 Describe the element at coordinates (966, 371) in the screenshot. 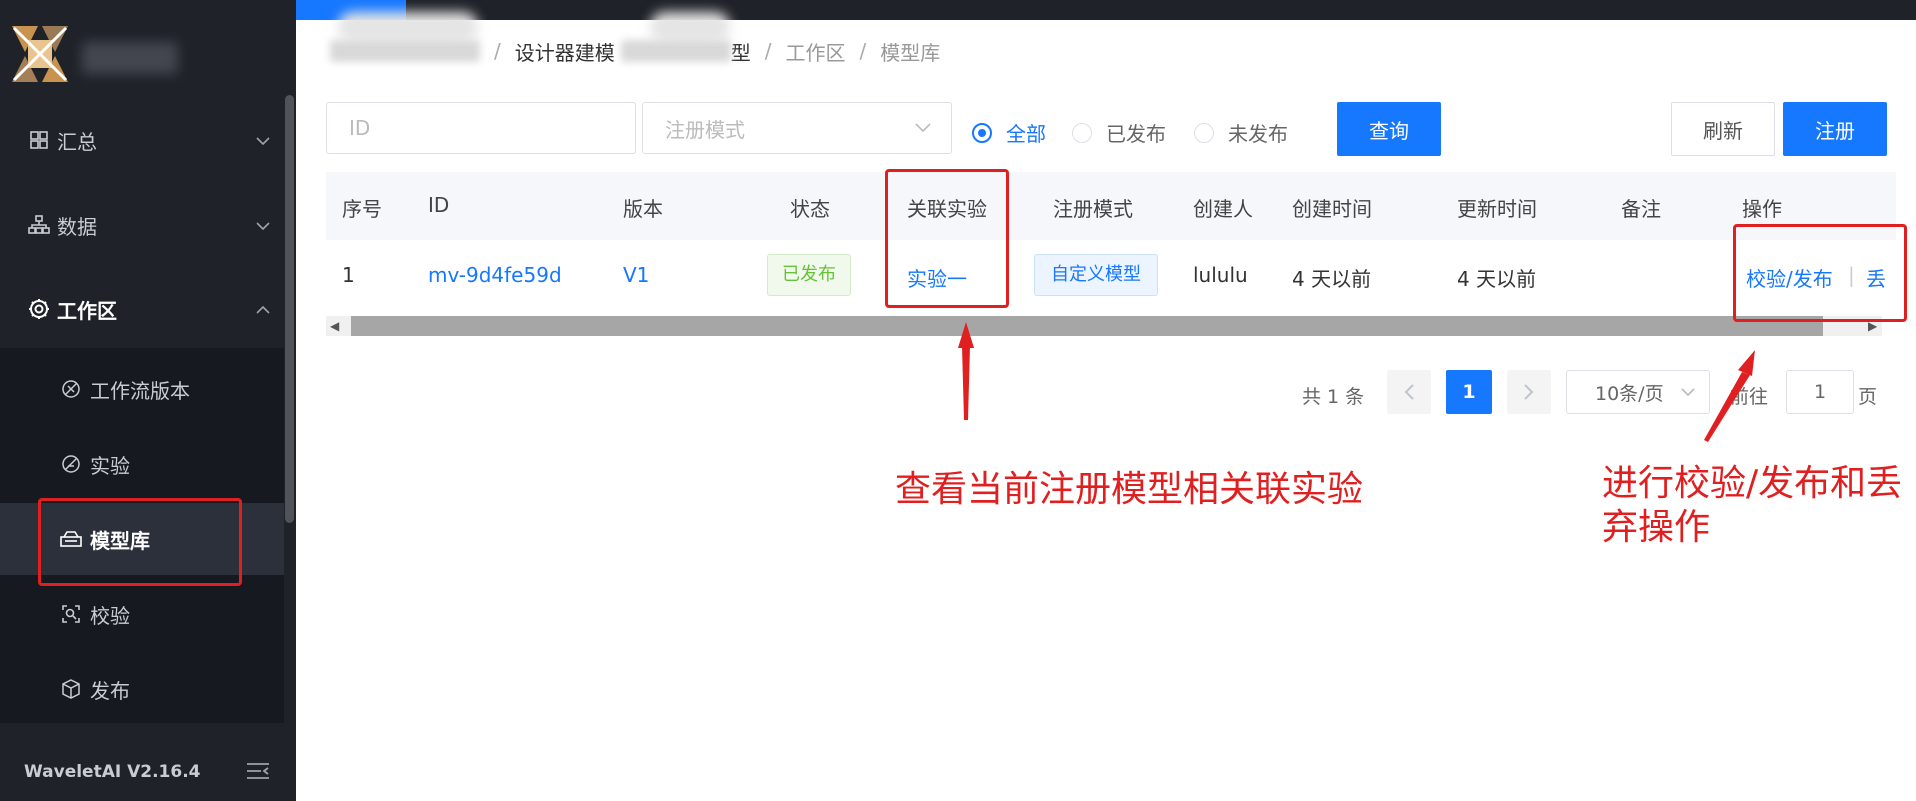

I see `arrow-to-experiment` at that location.